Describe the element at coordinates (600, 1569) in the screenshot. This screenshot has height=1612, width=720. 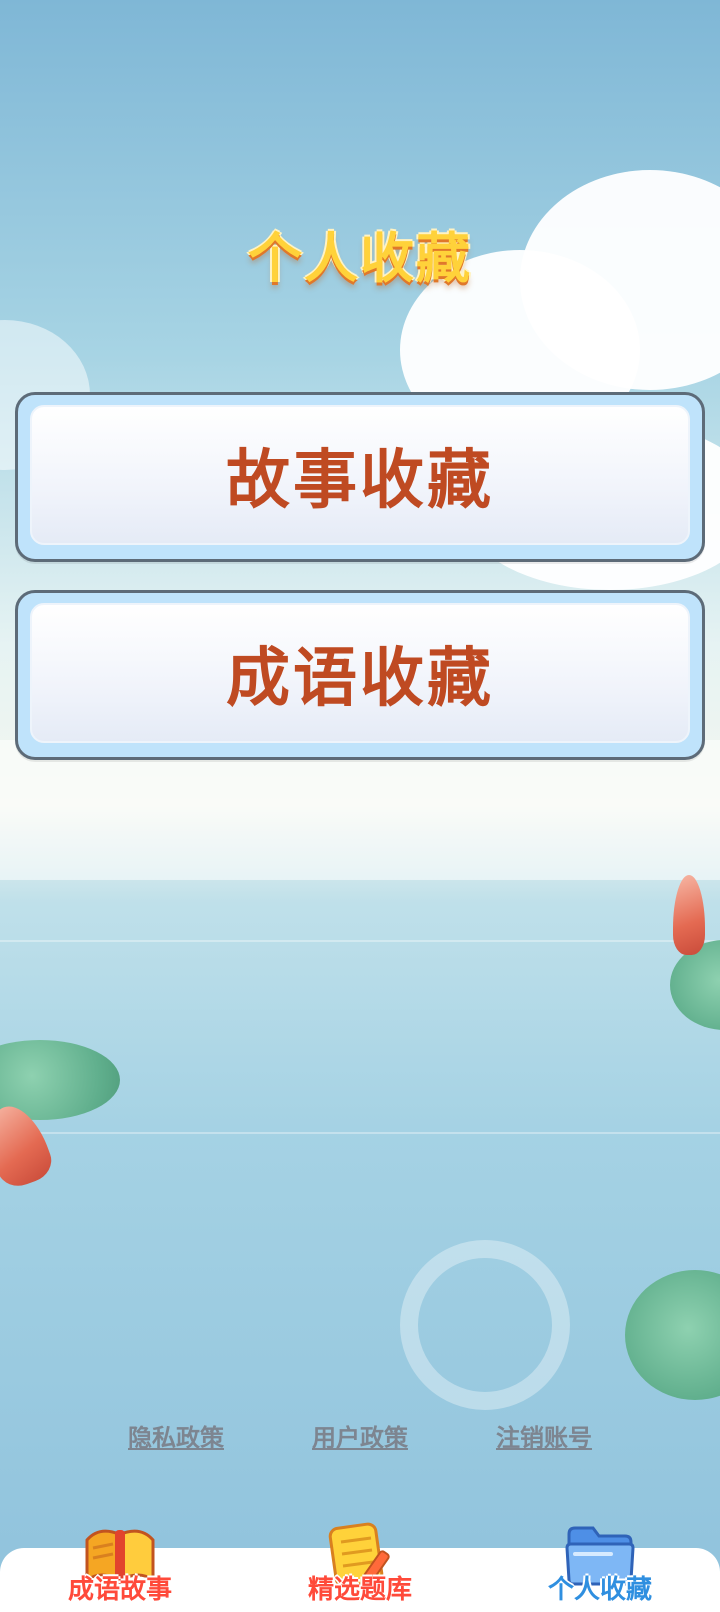
I see `tab-favorites: 个人收藏` at that location.